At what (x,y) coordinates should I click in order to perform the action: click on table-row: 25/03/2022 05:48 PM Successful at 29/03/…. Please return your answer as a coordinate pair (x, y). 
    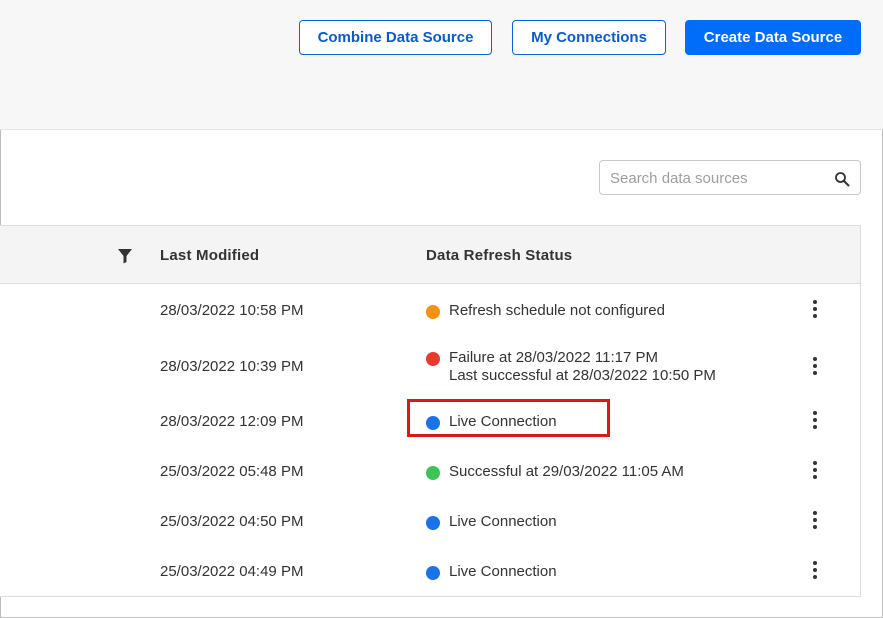
    Looking at the image, I should click on (430, 471).